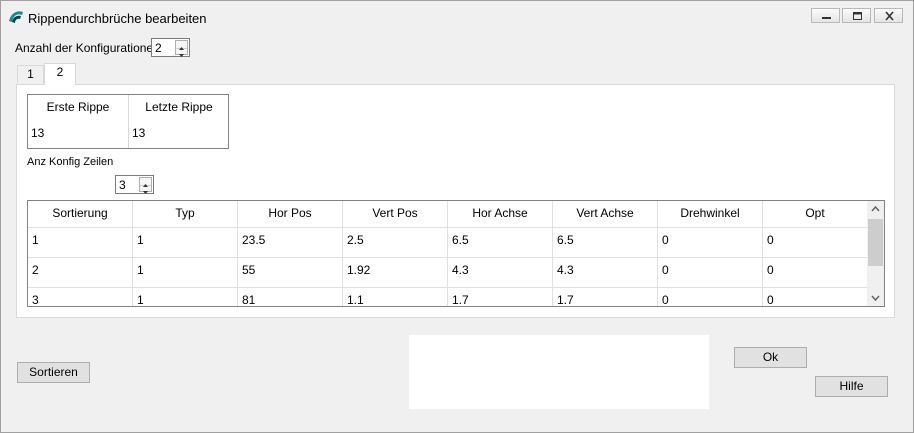  I want to click on grid-cell: 2.5, so click(395, 243).